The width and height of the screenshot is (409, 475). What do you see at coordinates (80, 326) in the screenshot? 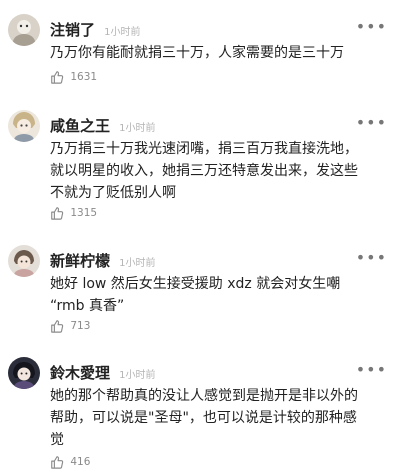
I see `like-count: 713` at bounding box center [80, 326].